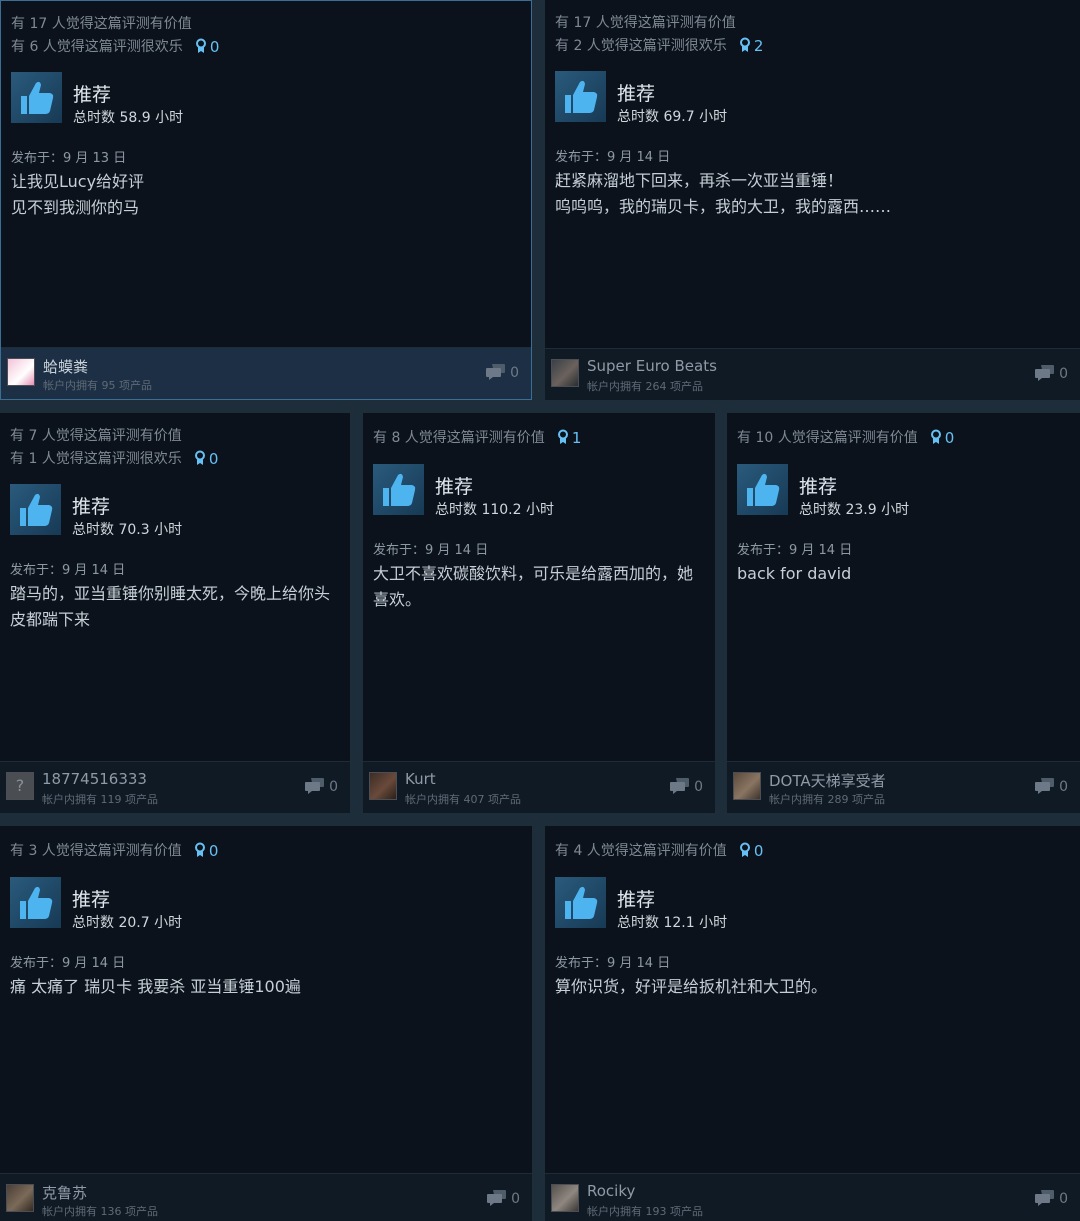 This screenshot has width=1080, height=1221. What do you see at coordinates (170, 593) in the screenshot?
I see `review-line: 踏马的，亚当重锤你别睡太死，今晚上给你头` at bounding box center [170, 593].